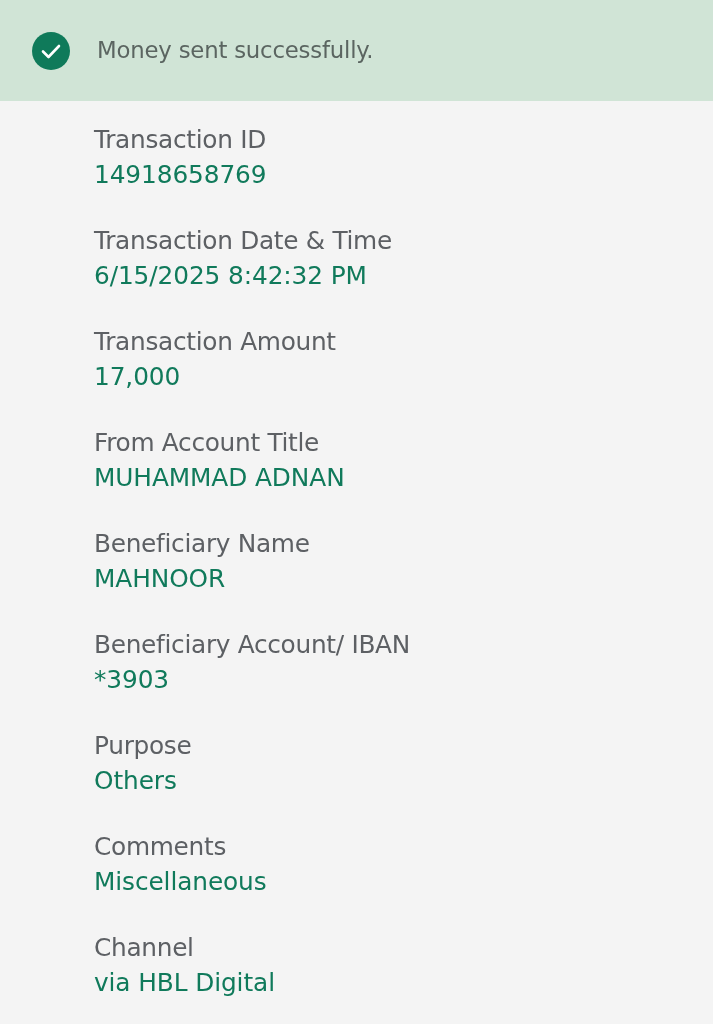 The image size is (713, 1024). What do you see at coordinates (219, 478) in the screenshot?
I see `detail-value: MUHAMMAD ADNAN` at bounding box center [219, 478].